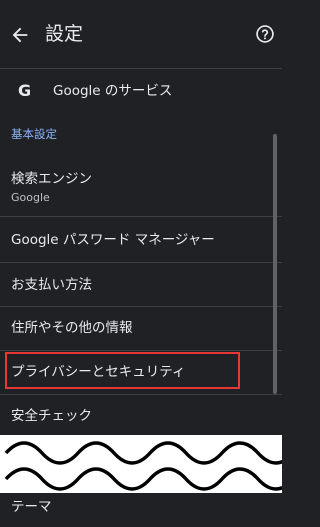  I want to click on omission-wave-graphic, so click(141, 464).